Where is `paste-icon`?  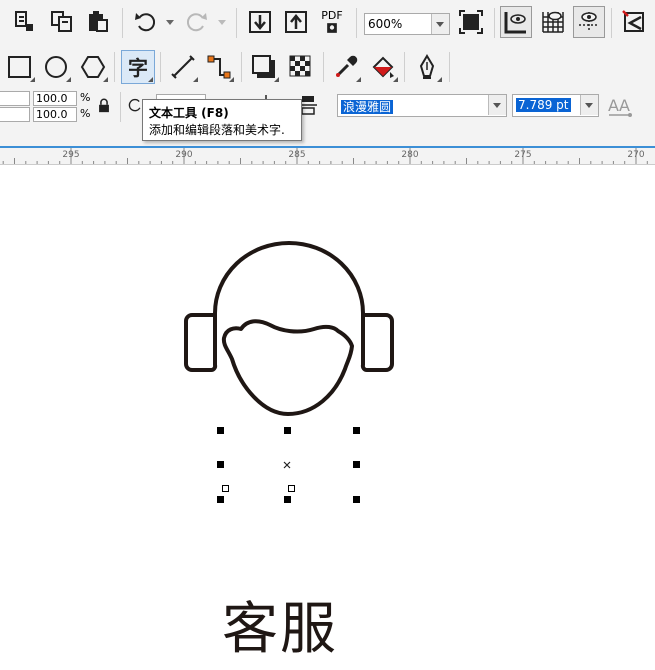 paste-icon is located at coordinates (98, 22).